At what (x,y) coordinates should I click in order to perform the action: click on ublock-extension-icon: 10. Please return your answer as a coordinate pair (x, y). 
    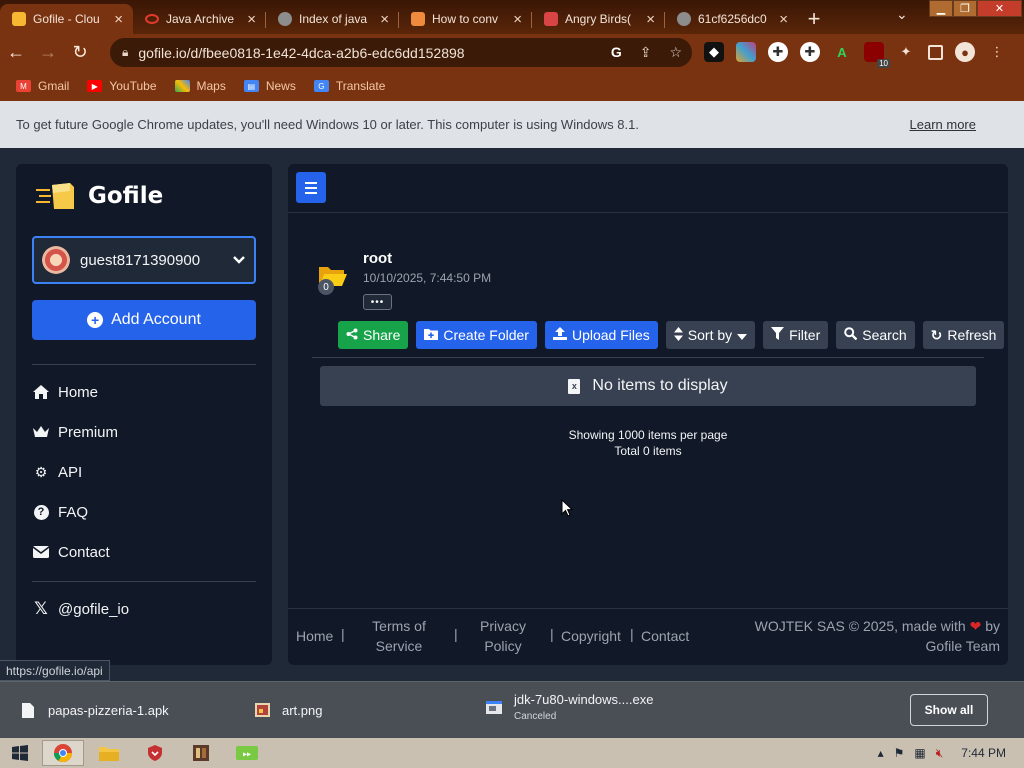
    Looking at the image, I should click on (877, 55).